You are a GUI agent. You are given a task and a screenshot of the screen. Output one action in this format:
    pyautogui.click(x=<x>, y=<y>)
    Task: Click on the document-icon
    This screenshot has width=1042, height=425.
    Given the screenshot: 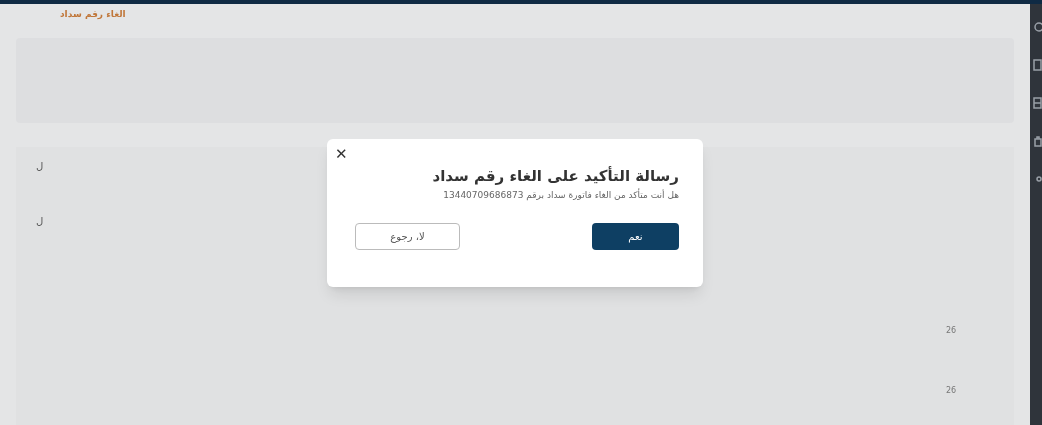 What is the action you would take?
    pyautogui.click(x=1036, y=65)
    